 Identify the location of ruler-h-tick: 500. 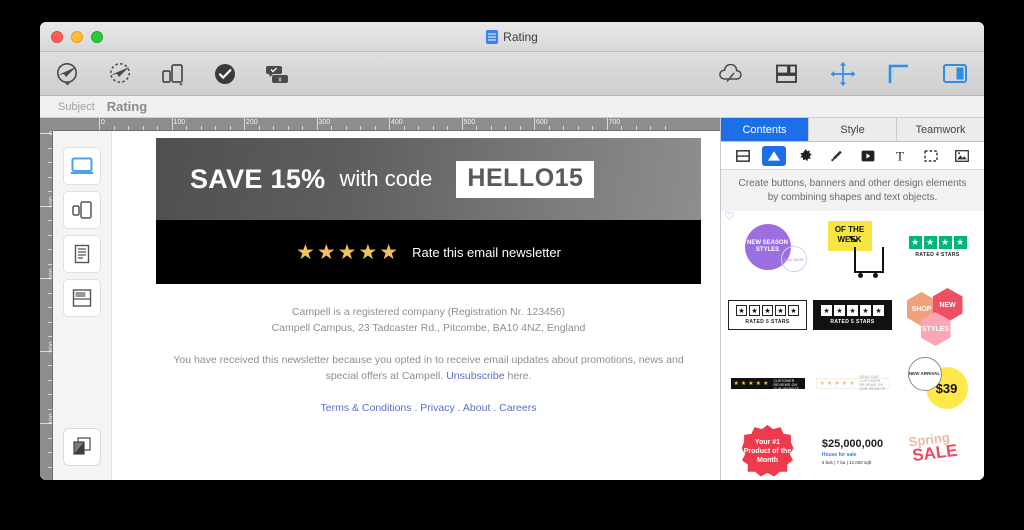
(469, 122).